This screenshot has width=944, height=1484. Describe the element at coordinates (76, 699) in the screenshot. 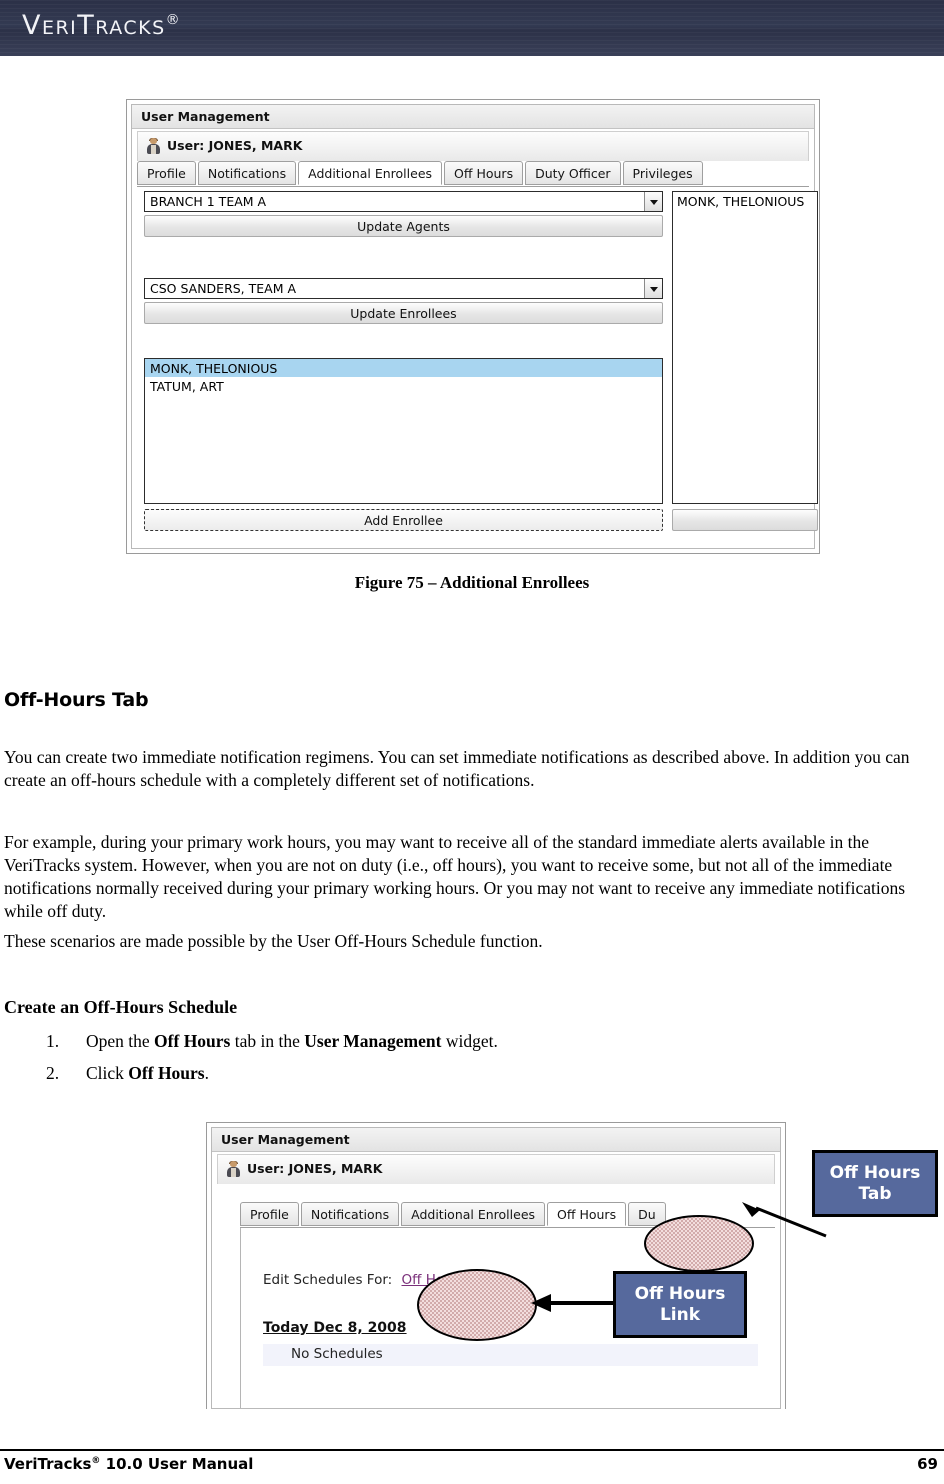

I see `section-heading-off-hours-tab: Off-Hours Tab` at that location.